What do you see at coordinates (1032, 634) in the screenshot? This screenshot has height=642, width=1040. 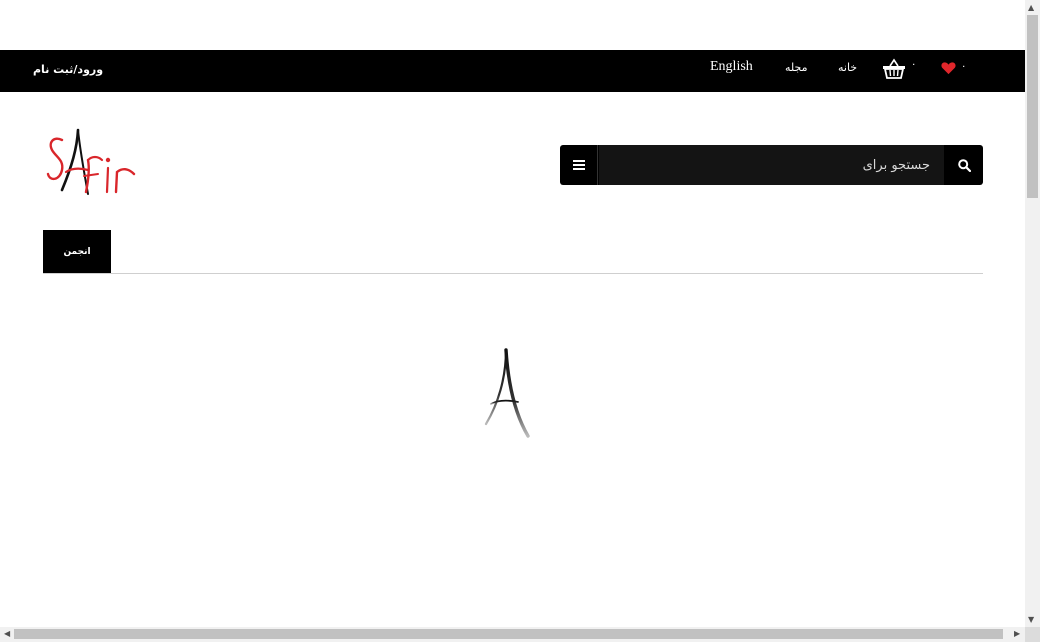 I see `scrollbar-corner` at bounding box center [1032, 634].